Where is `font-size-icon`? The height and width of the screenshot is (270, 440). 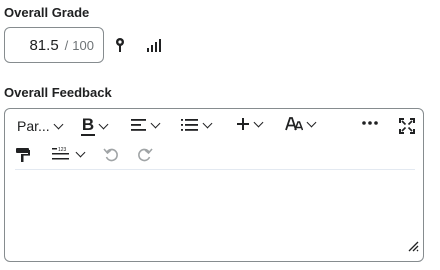
font-size-icon is located at coordinates (294, 124).